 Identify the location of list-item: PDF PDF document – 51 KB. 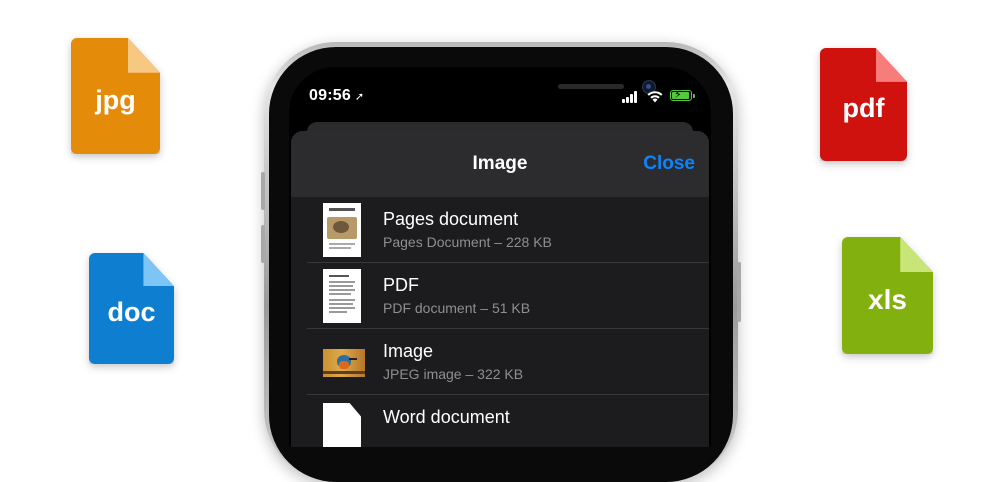
(508, 296).